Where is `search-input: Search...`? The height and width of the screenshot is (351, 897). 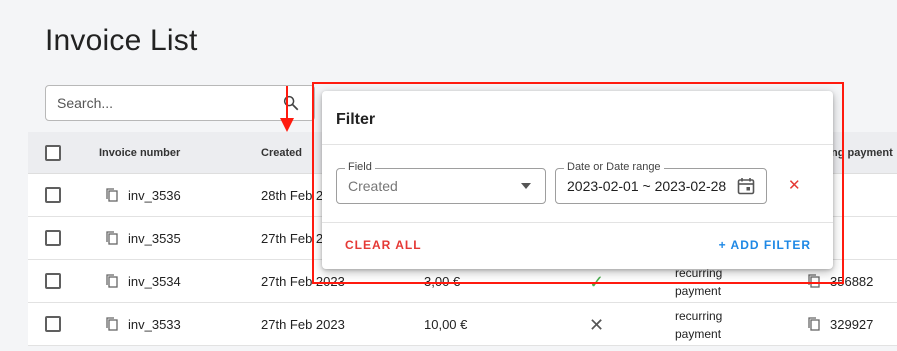 search-input: Search... is located at coordinates (180, 103).